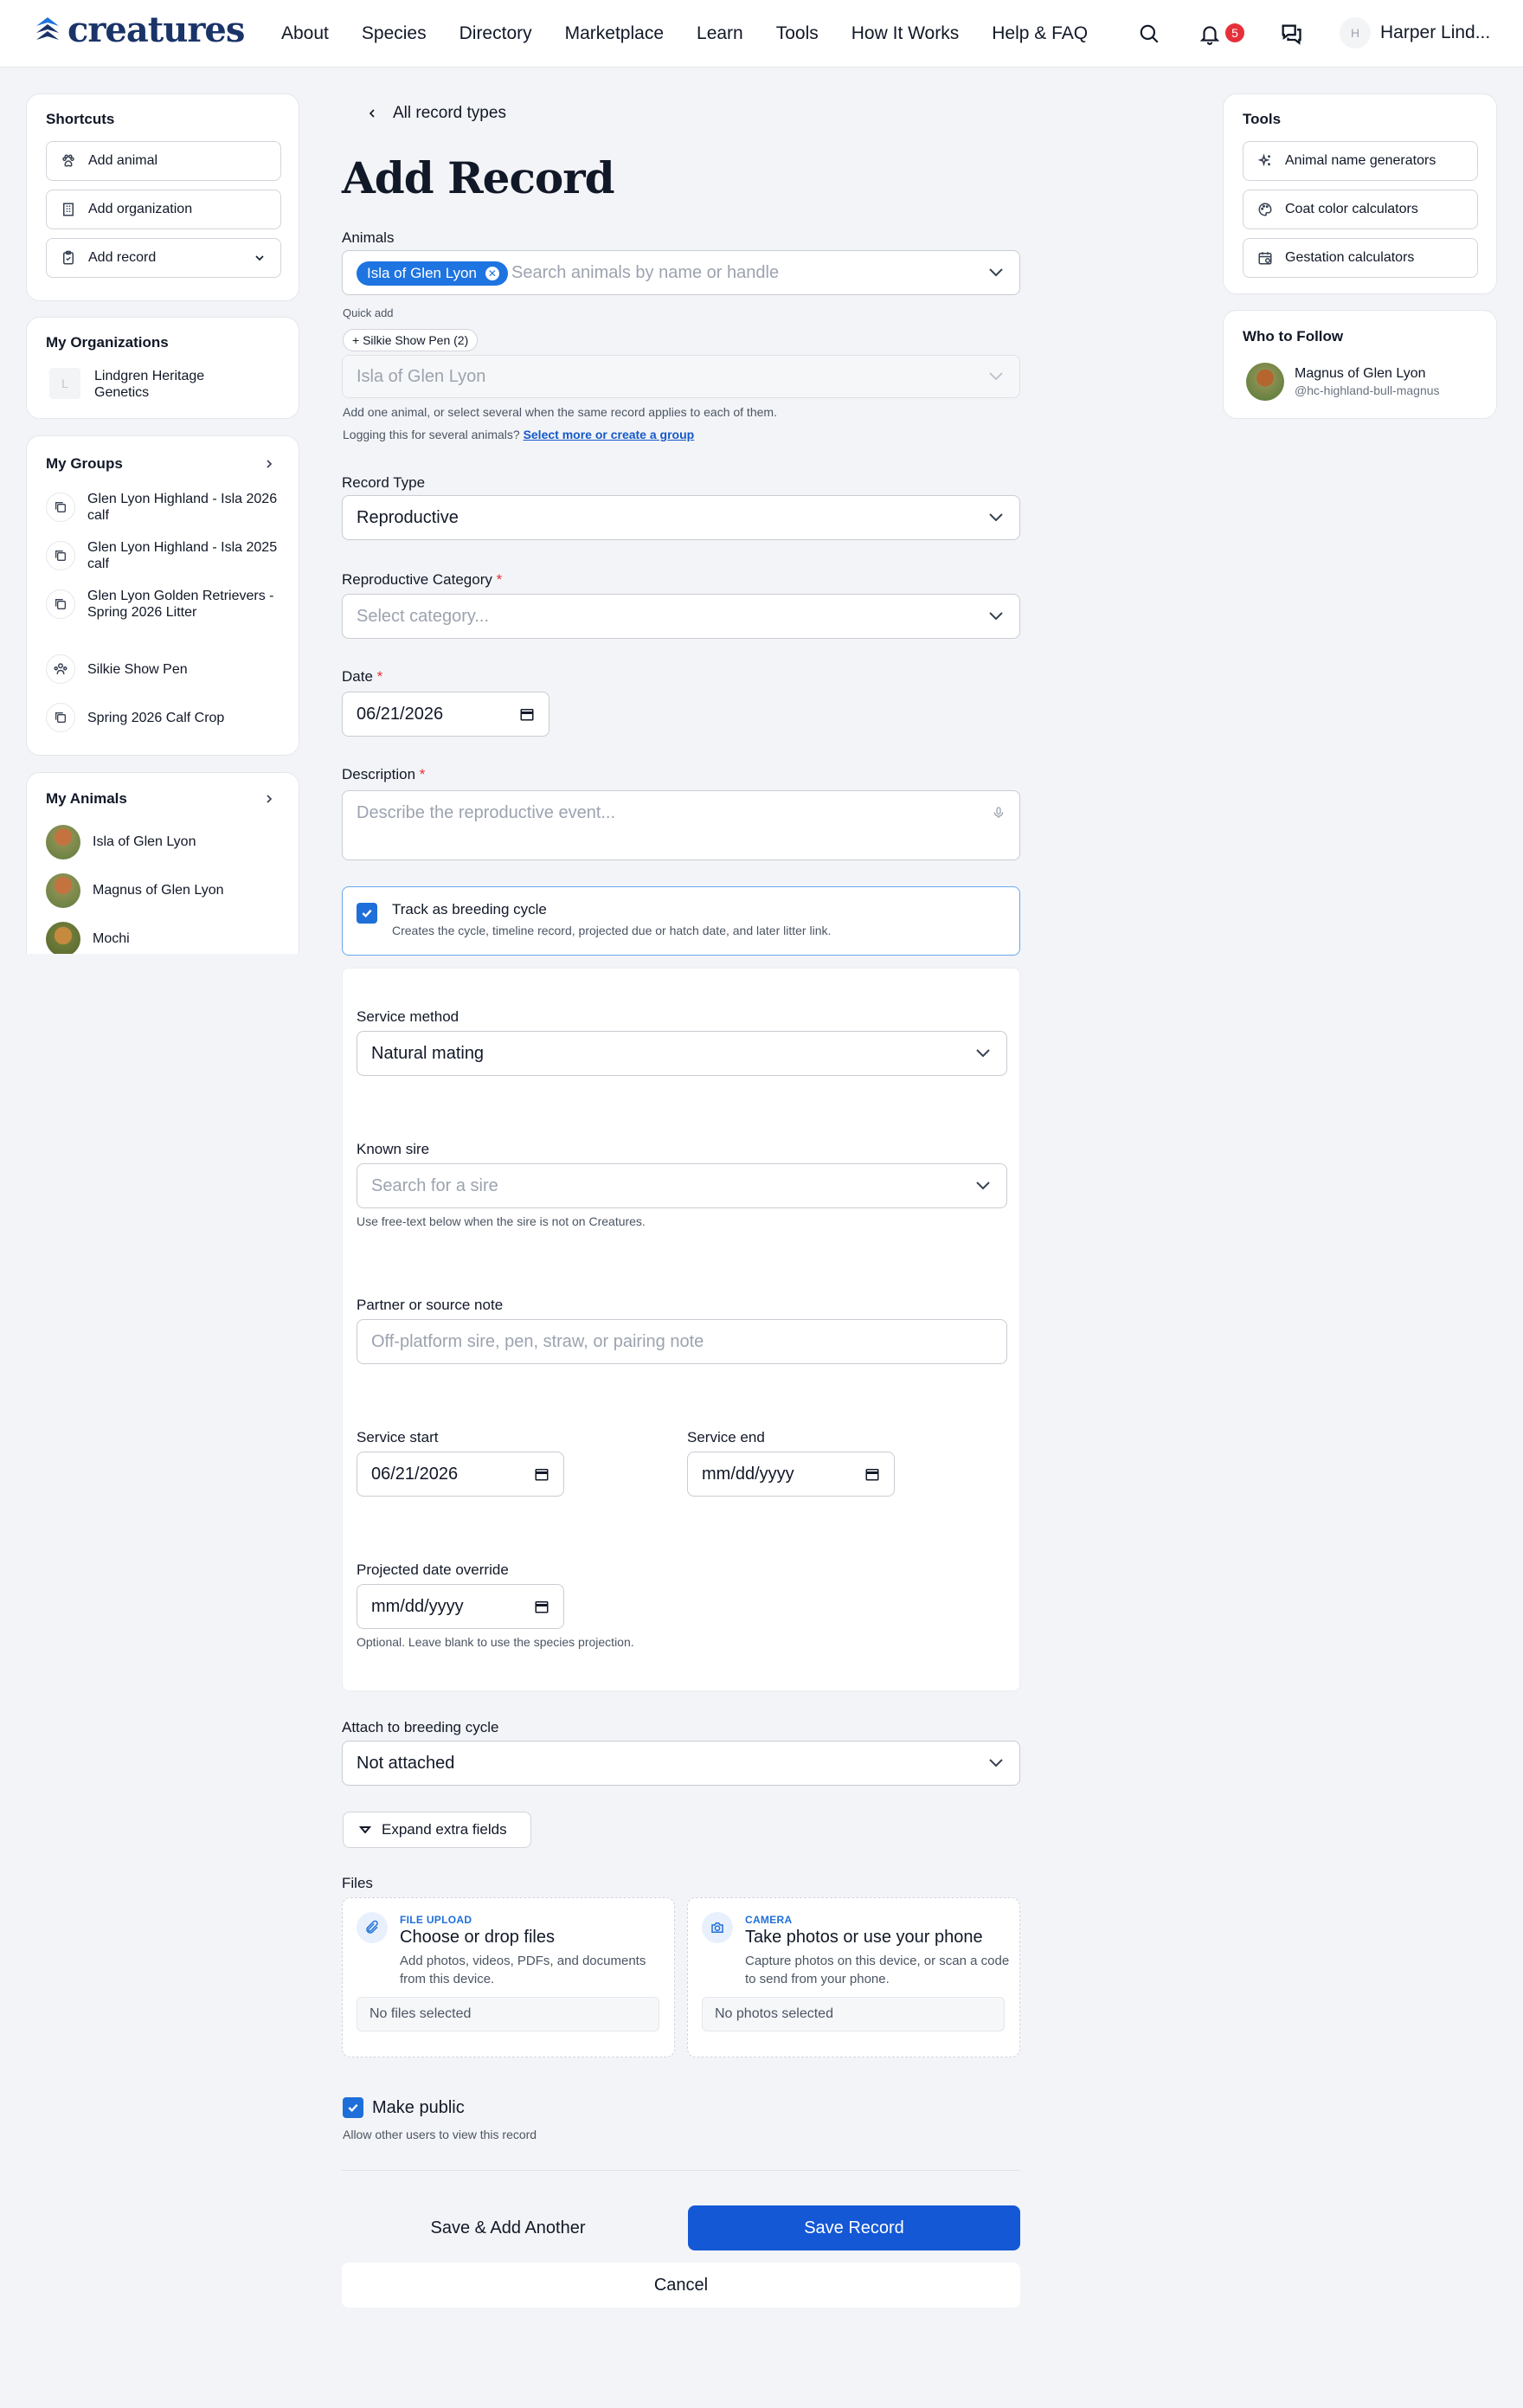 The width and height of the screenshot is (1523, 2408). What do you see at coordinates (1263, 160) in the screenshot?
I see `sparkles-icon` at bounding box center [1263, 160].